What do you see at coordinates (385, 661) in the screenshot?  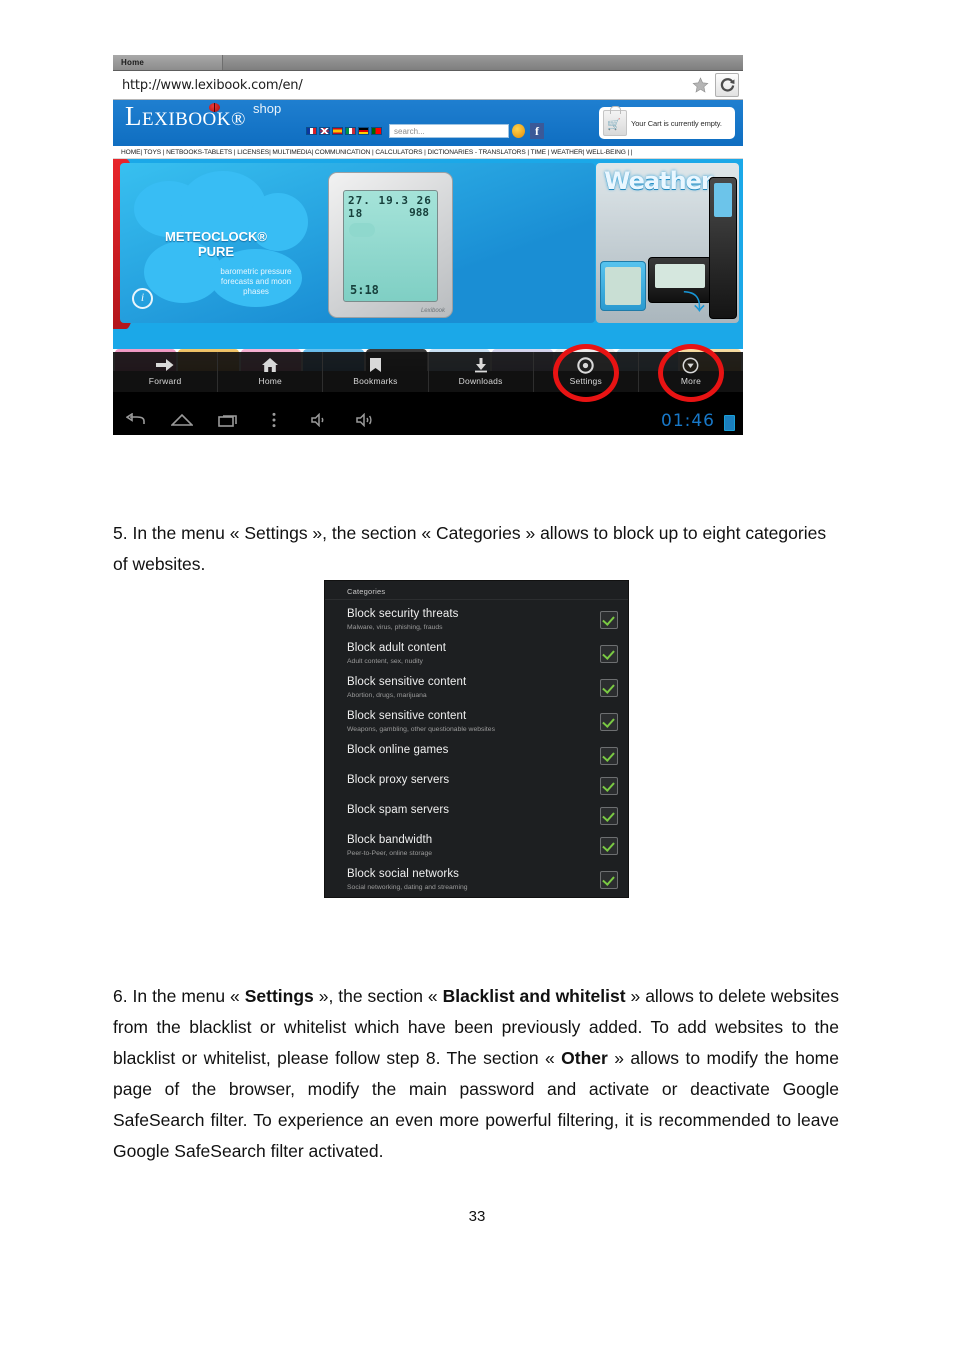 I see `category-description: Adult content, sex, nudity` at bounding box center [385, 661].